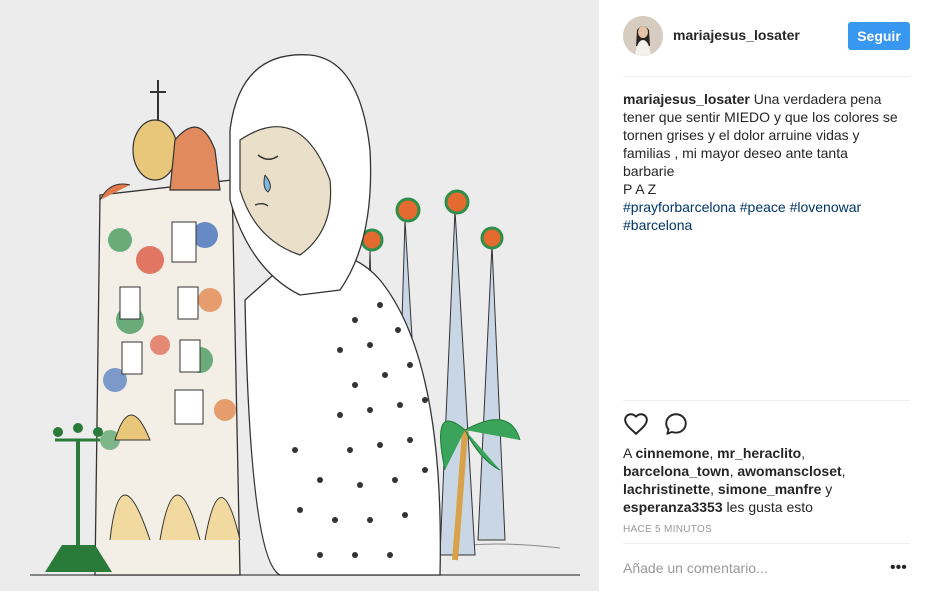 Image resolution: width=928 pixels, height=592 pixels. What do you see at coordinates (657, 225) in the screenshot?
I see `hashtag-link: #barcelona` at bounding box center [657, 225].